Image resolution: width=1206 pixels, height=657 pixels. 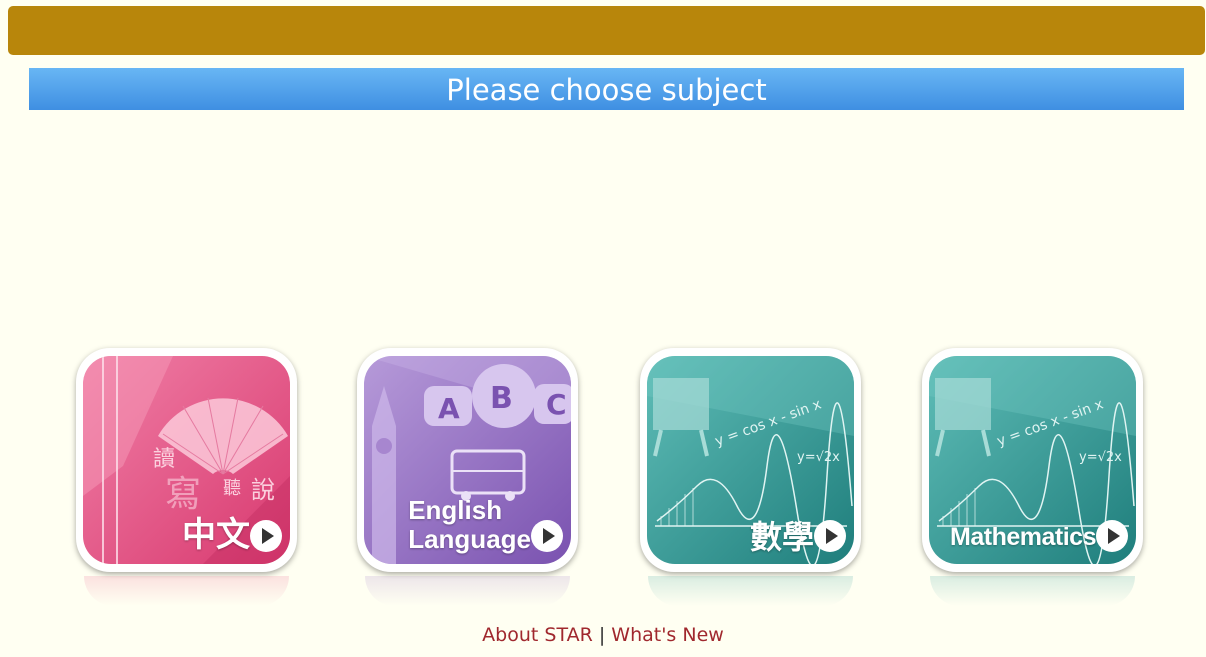 What do you see at coordinates (1023, 537) in the screenshot?
I see `subject-label-mathematics: Mathematics` at bounding box center [1023, 537].